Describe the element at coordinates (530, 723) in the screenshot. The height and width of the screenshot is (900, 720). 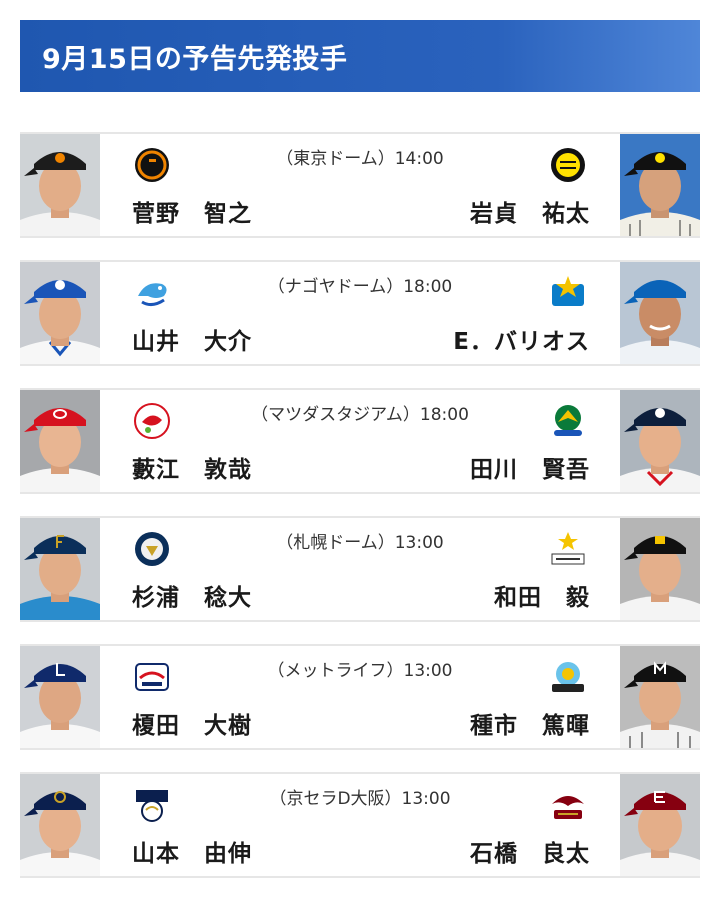
I see `away-pitcher-name: 種市 篤暉` at that location.